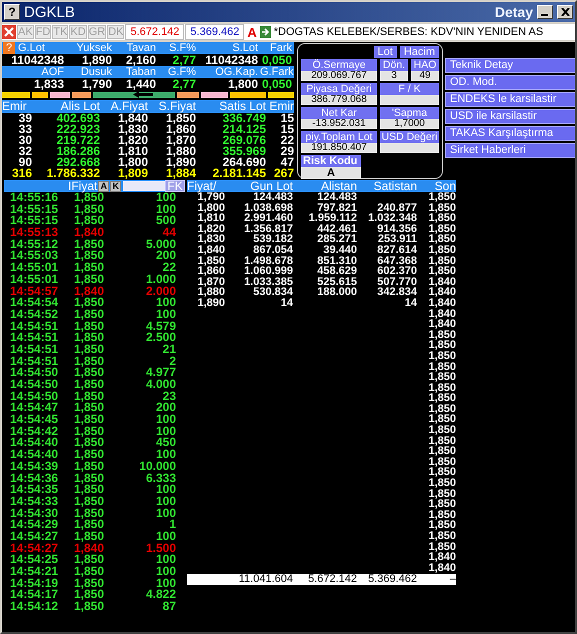 This screenshot has width=577, height=634. Describe the element at coordinates (242, 106) in the screenshot. I see `column-header: Satis Lot` at that location.